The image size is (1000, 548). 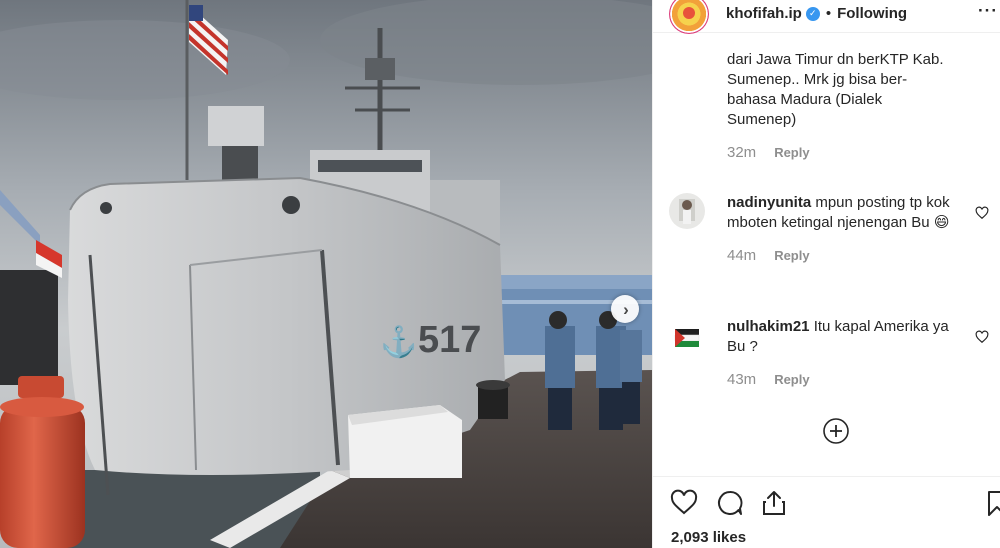 What do you see at coordinates (708, 537) in the screenshot?
I see `like-count: 2,093 likes` at bounding box center [708, 537].